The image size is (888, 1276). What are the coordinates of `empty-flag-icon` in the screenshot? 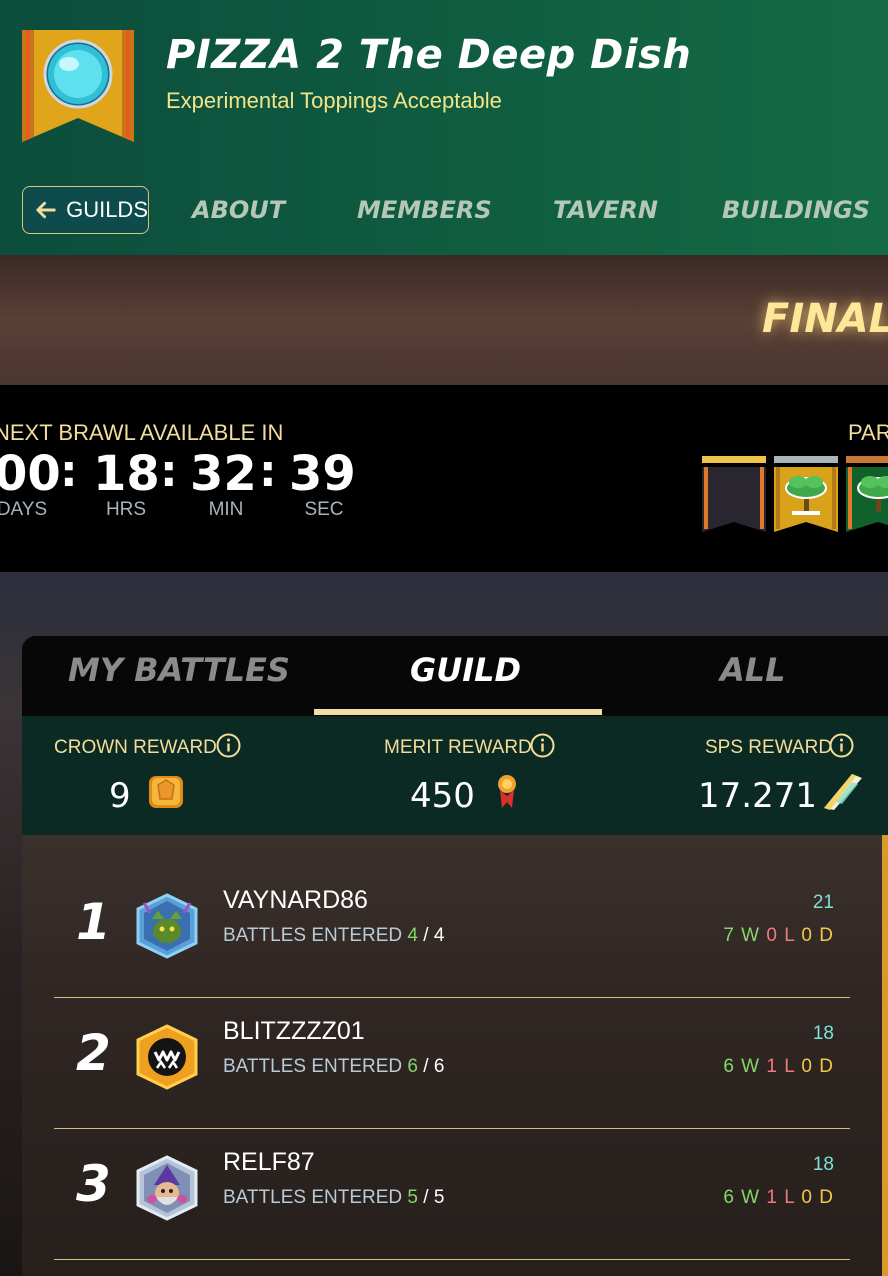 It's located at (734, 495).